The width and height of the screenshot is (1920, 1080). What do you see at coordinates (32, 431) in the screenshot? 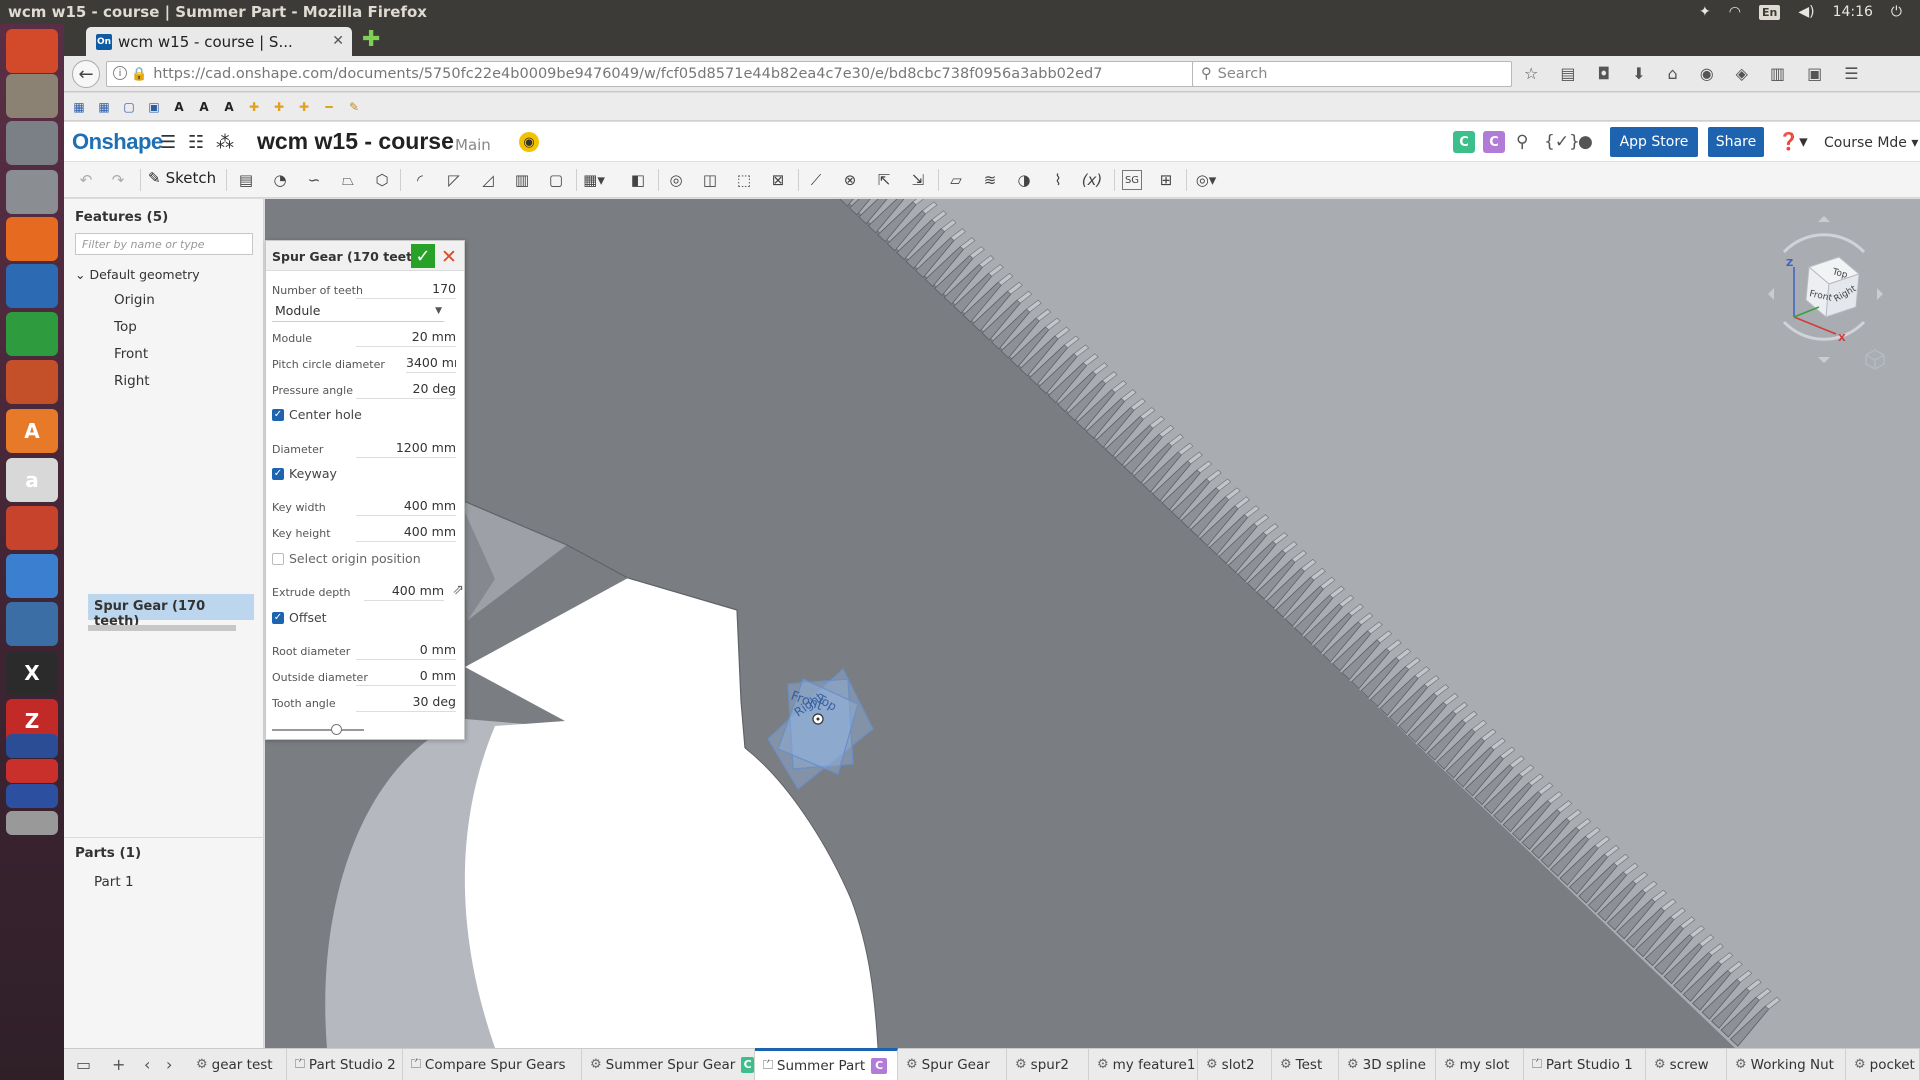
I see `software-center-icon: A` at bounding box center [32, 431].